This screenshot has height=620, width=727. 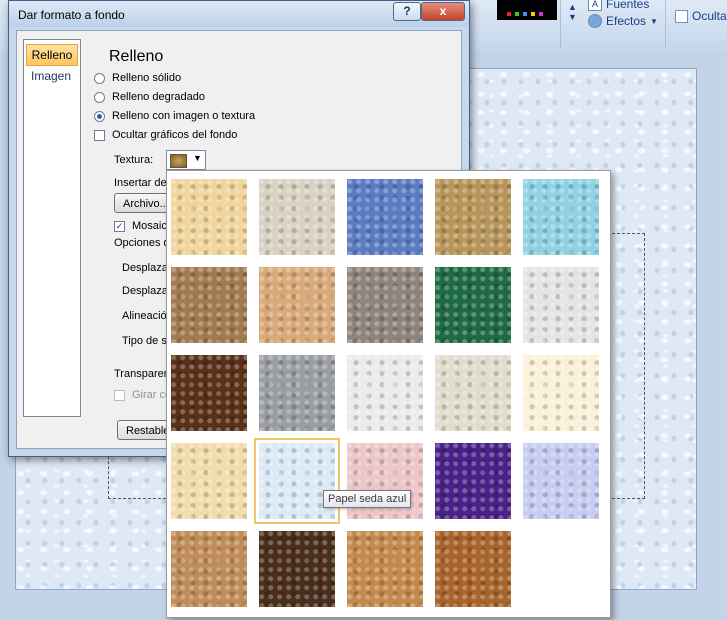 What do you see at coordinates (119, 226) in the screenshot?
I see `checkbox-checked: ✓` at bounding box center [119, 226].